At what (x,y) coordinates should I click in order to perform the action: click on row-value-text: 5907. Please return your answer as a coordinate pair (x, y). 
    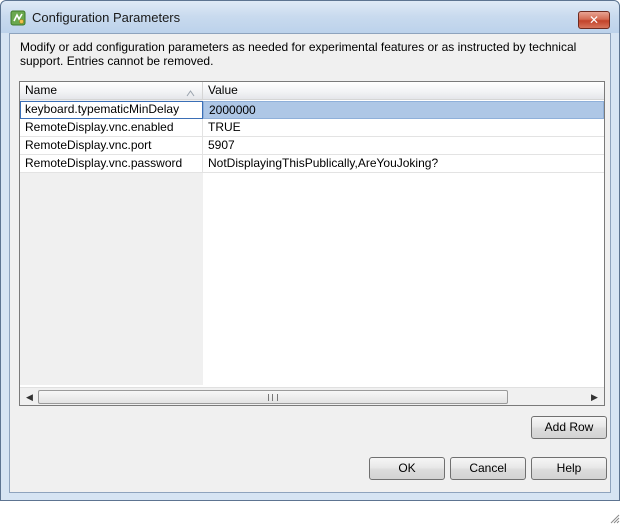
    Looking at the image, I should click on (221, 145).